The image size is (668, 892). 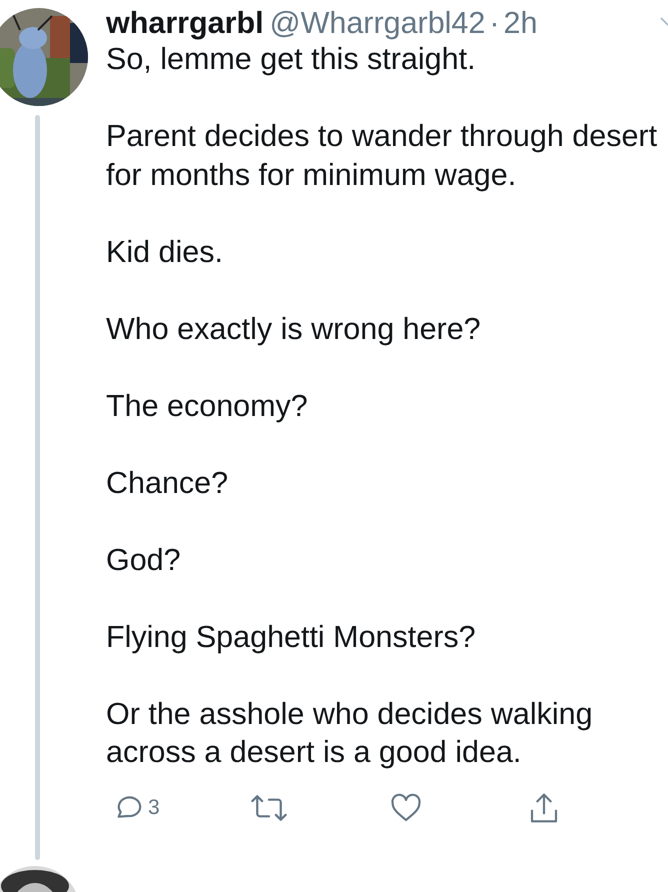 I want to click on tweet-paragraph: God?, so click(x=144, y=560).